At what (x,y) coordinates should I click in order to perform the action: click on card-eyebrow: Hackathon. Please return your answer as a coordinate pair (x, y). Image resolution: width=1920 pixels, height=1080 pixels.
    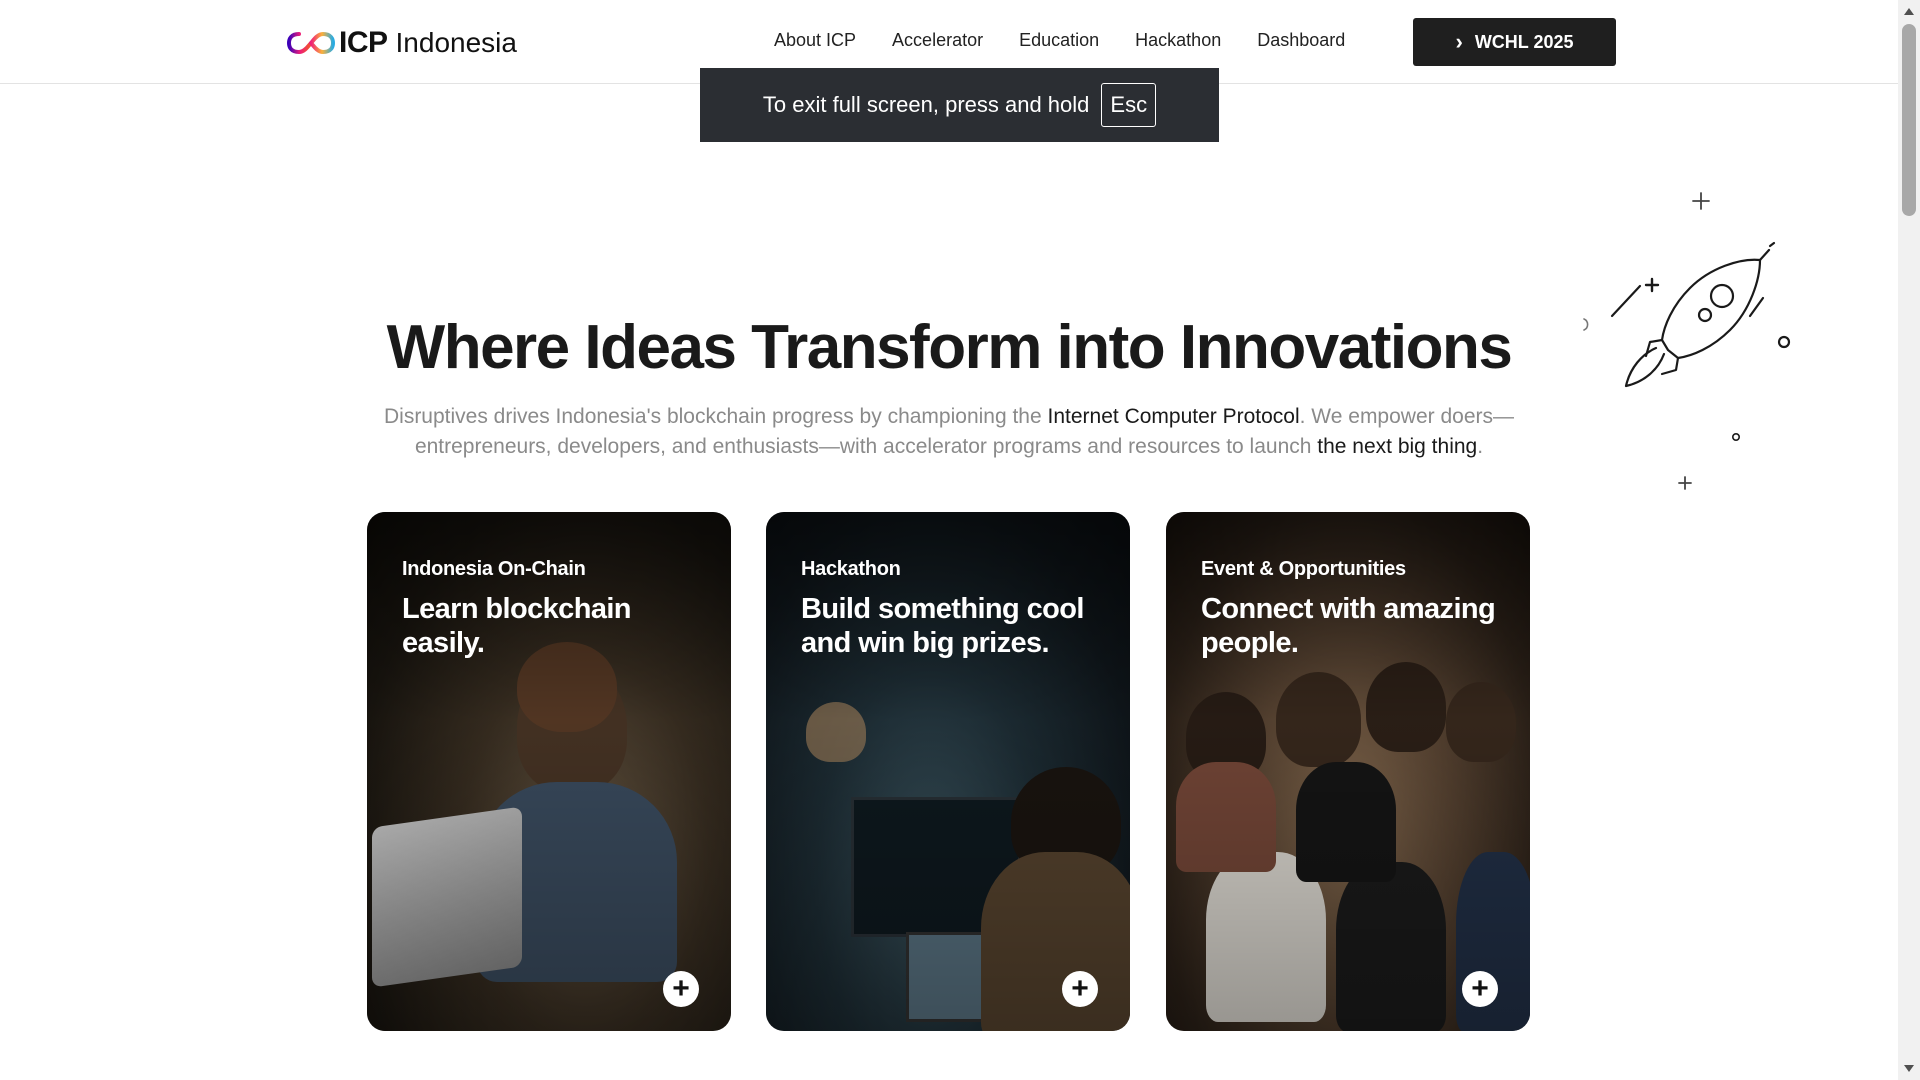
    Looking at the image, I should click on (851, 569).